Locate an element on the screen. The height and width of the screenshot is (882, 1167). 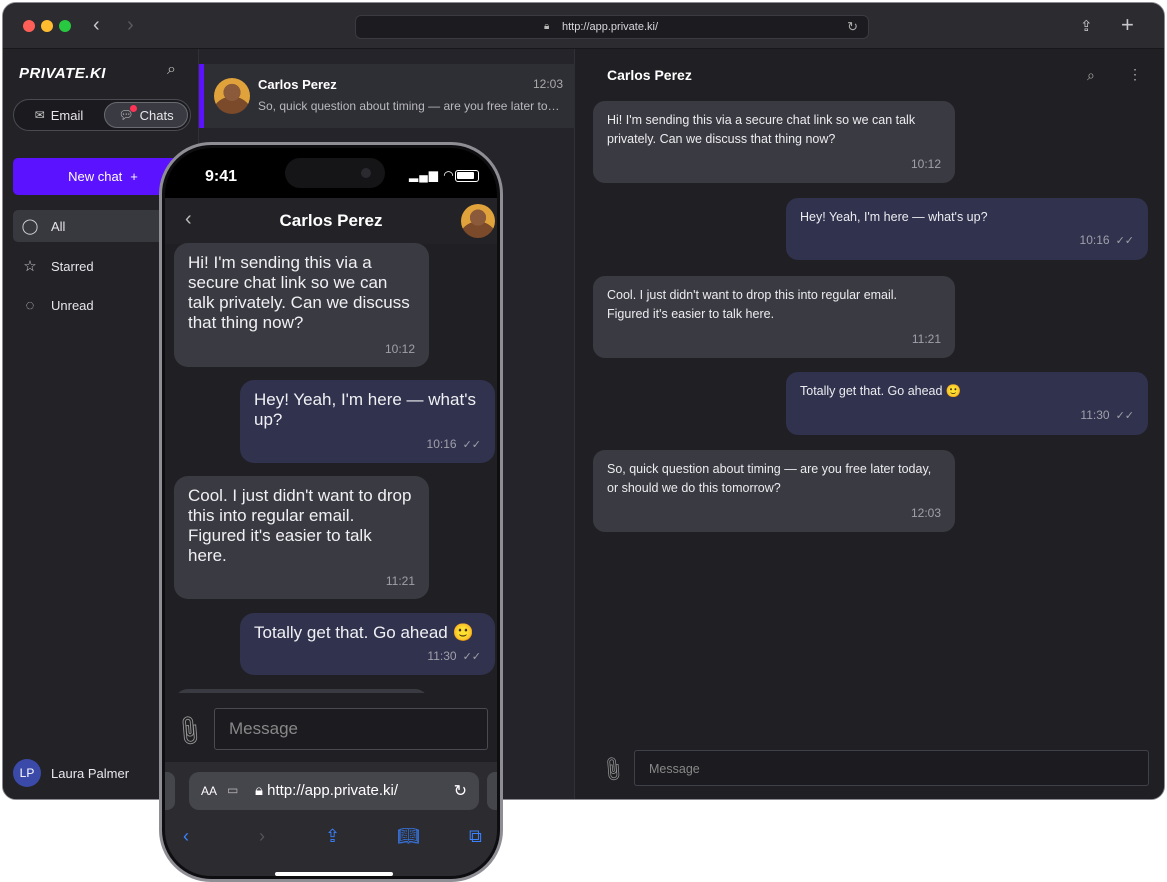
plus-icon: + is located at coordinates (134, 176).